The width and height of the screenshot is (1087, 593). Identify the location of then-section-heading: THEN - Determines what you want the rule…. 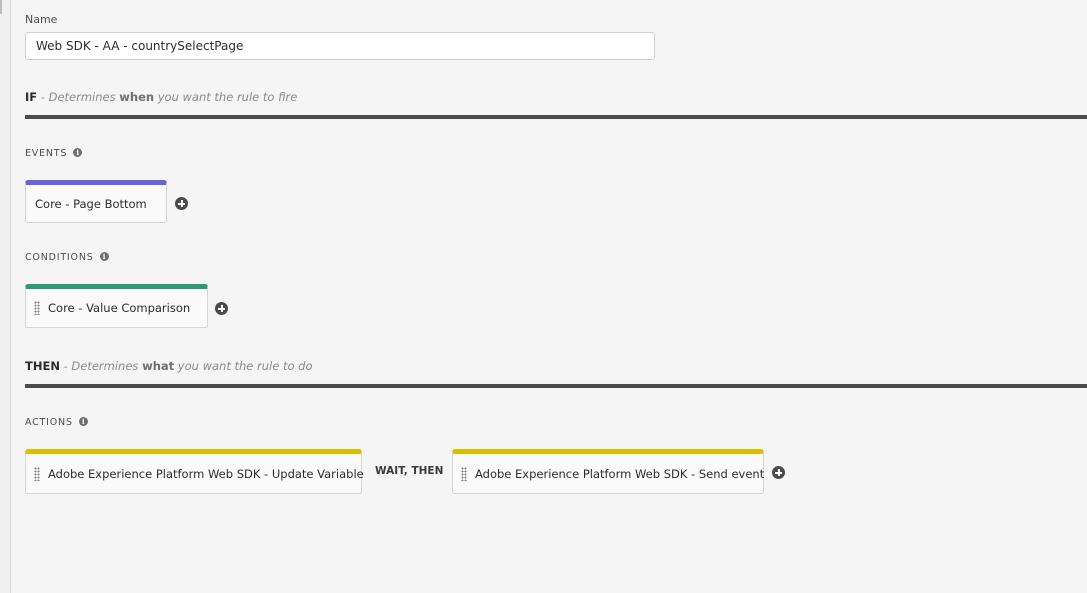
(169, 366).